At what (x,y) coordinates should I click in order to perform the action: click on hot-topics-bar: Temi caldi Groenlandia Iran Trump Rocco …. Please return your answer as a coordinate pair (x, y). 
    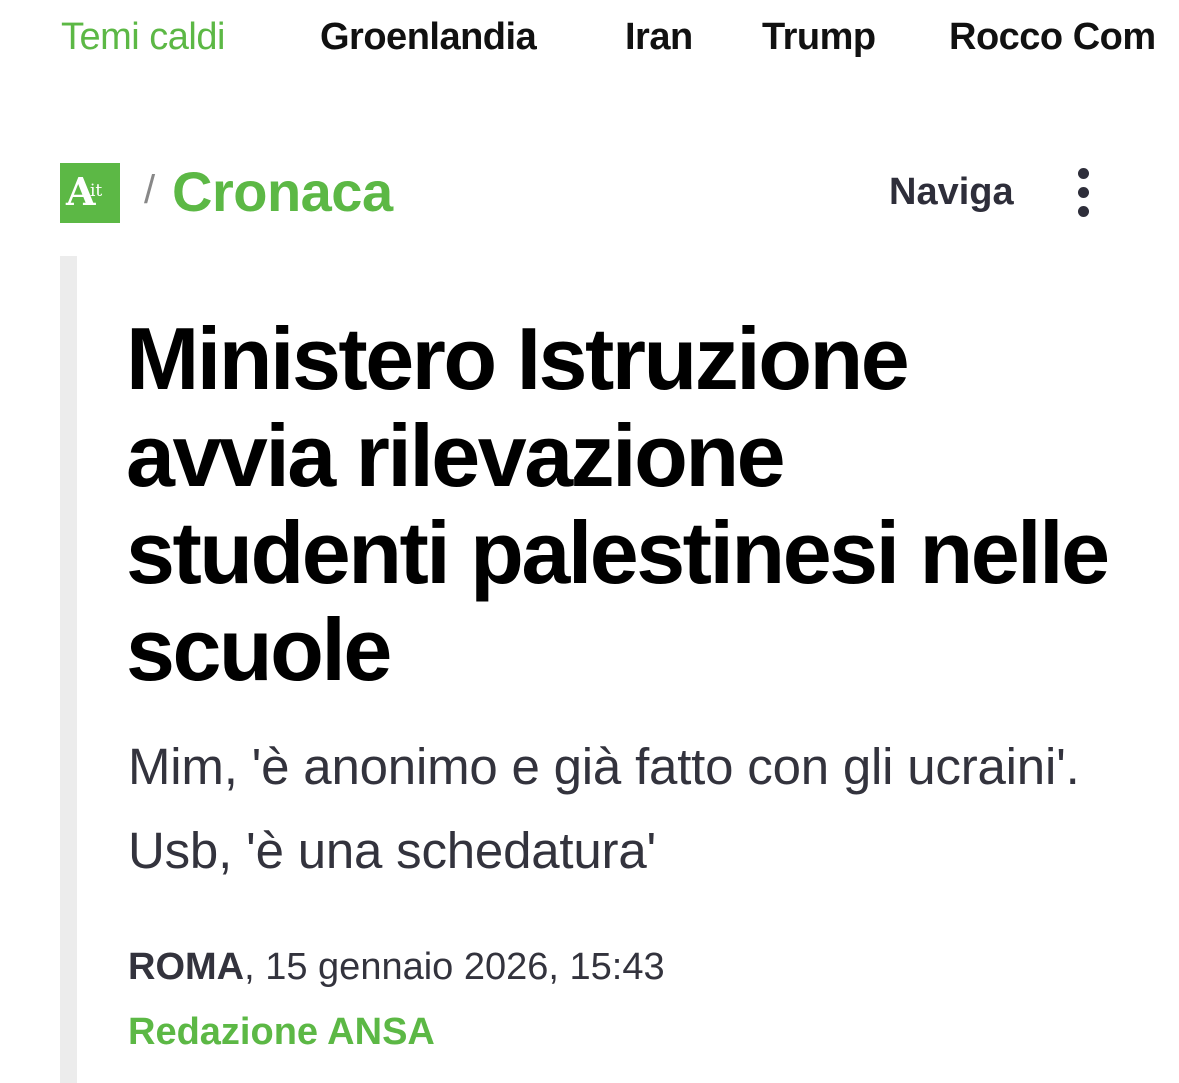
    Looking at the image, I should click on (589, 40).